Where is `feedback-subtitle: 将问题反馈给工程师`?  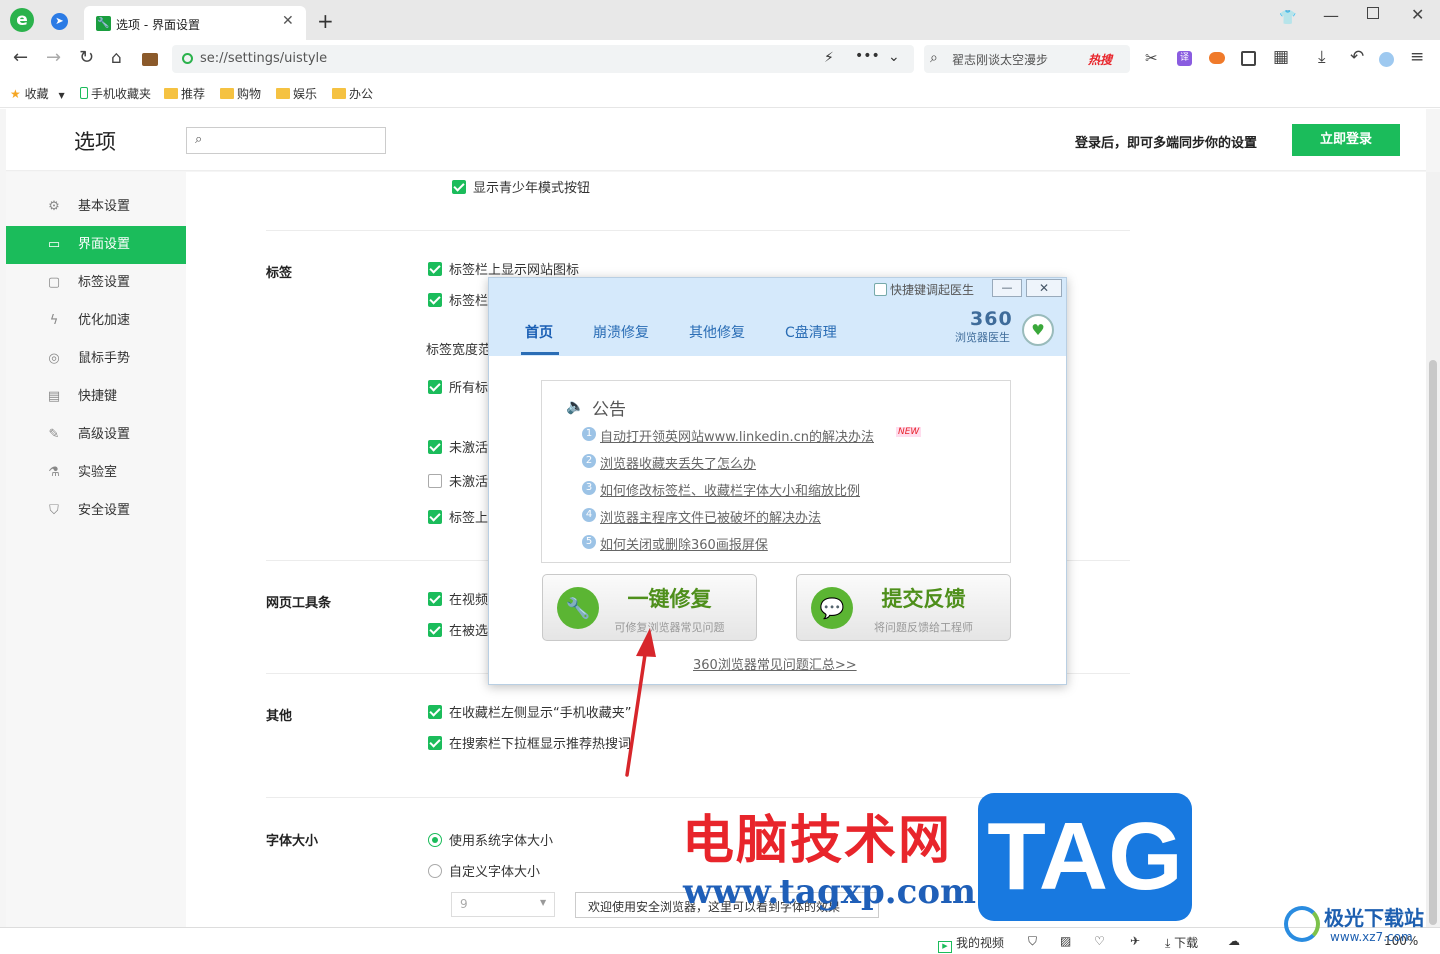
feedback-subtitle: 将问题反馈给工程师 is located at coordinates (923, 627).